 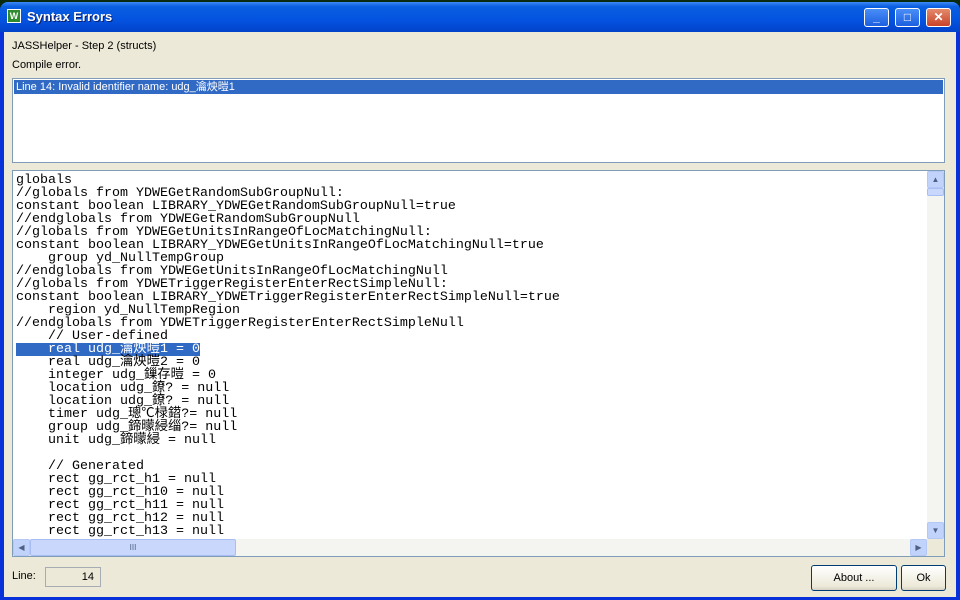 What do you see at coordinates (935, 547) in the screenshot?
I see `scroll-corner` at bounding box center [935, 547].